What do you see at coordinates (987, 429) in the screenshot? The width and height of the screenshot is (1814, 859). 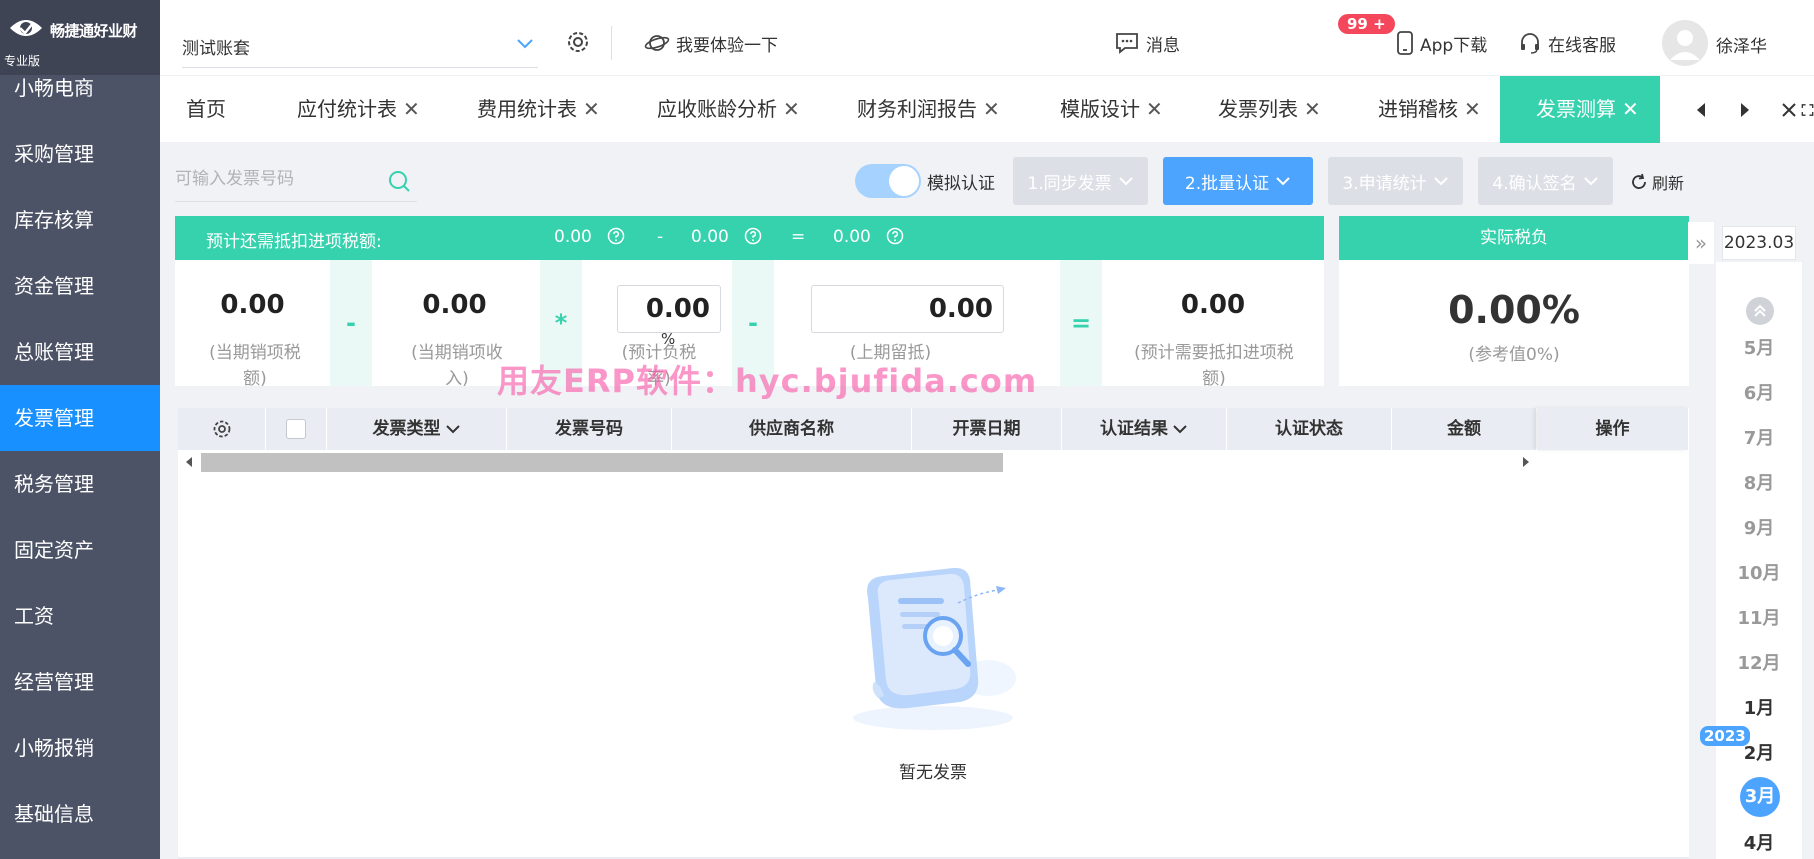 I see `column-invoice-date: 开票日期` at bounding box center [987, 429].